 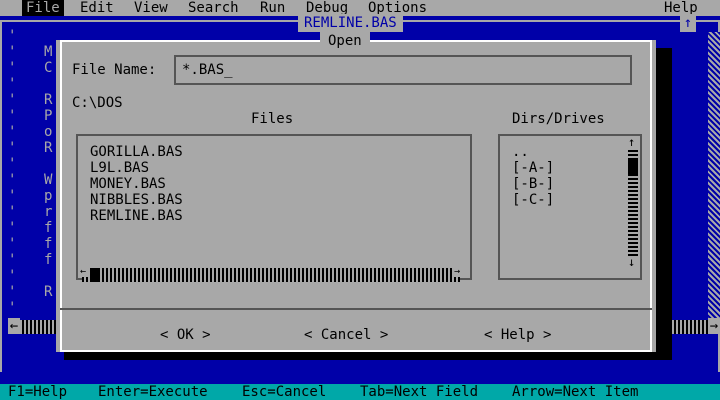 What do you see at coordinates (151, 8) in the screenshot?
I see `menu-view: View` at bounding box center [151, 8].